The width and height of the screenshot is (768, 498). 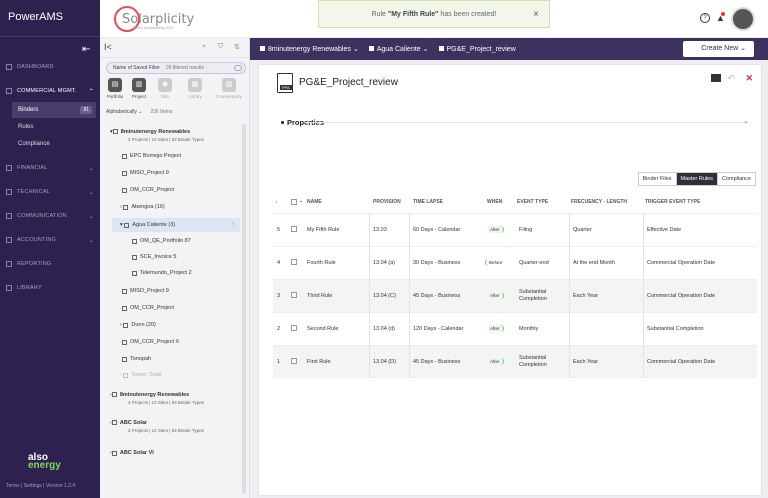 What do you see at coordinates (115, 90) in the screenshot?
I see `tab-portfolio: ▤ Portfolio` at bounding box center [115, 90].